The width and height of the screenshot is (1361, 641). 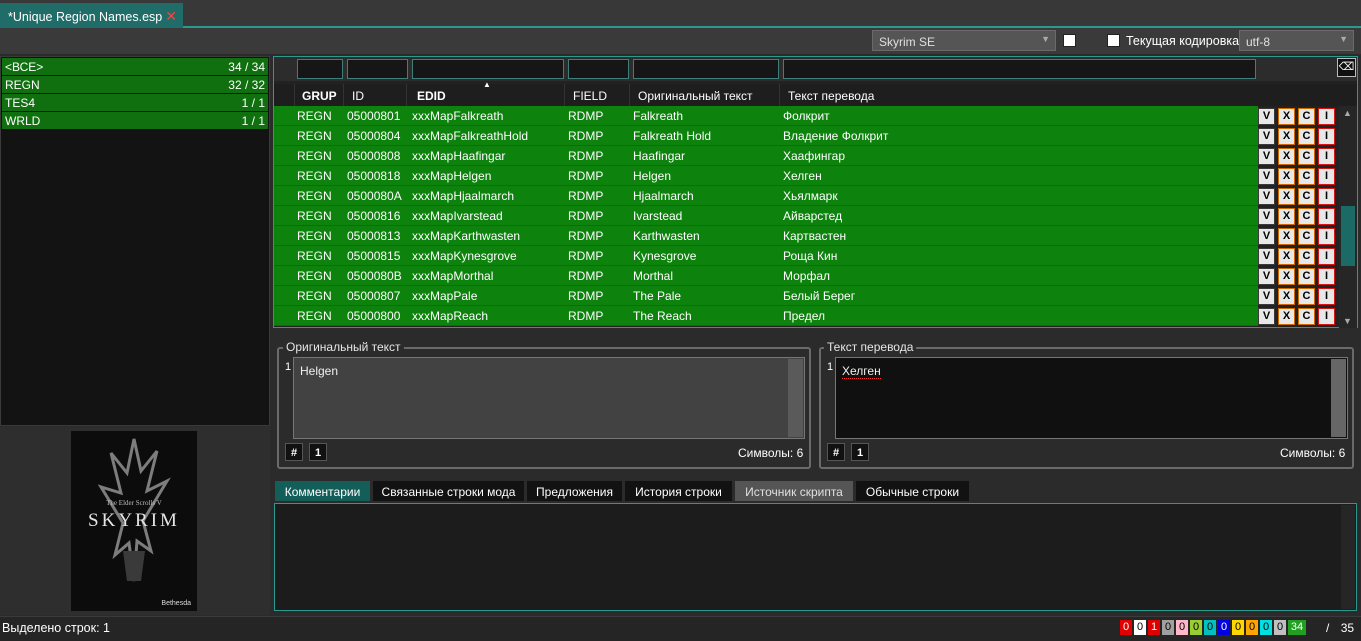 What do you see at coordinates (1347, 113) in the screenshot?
I see `chevron-up-icon: ▲` at bounding box center [1347, 113].